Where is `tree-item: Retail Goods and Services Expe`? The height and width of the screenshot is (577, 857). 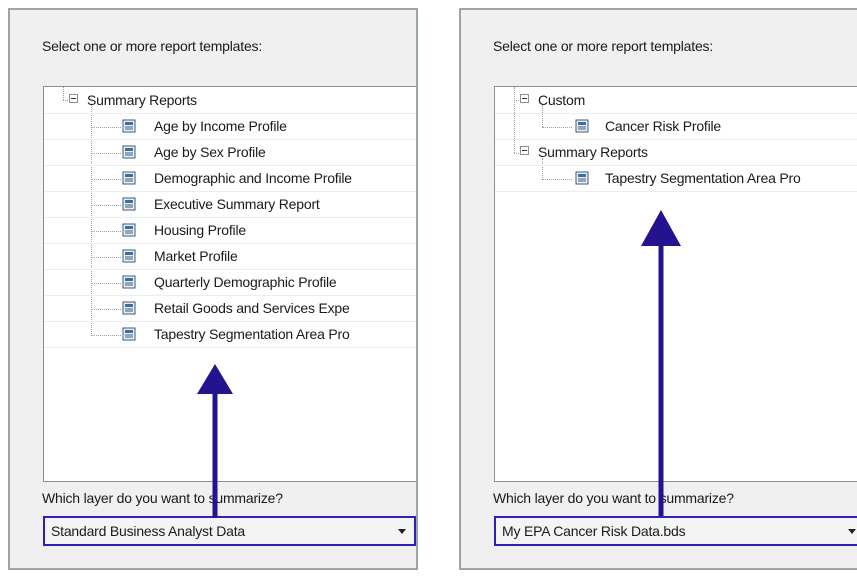 tree-item: Retail Goods and Services Expe is located at coordinates (230, 308).